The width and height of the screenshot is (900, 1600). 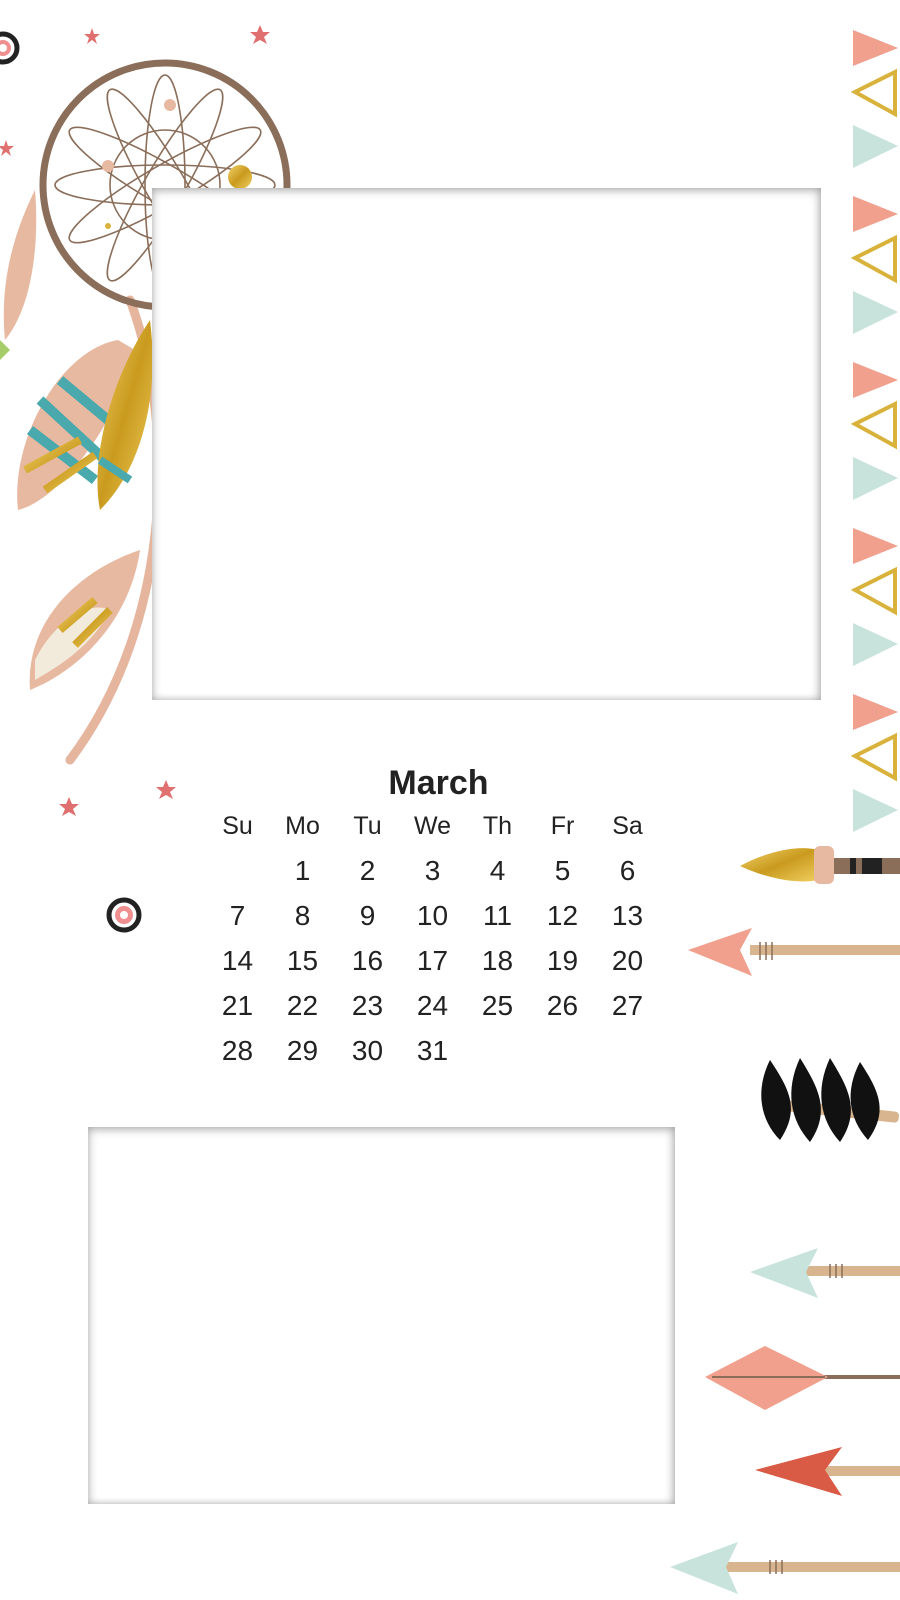 What do you see at coordinates (438, 783) in the screenshot?
I see `month-title: March` at bounding box center [438, 783].